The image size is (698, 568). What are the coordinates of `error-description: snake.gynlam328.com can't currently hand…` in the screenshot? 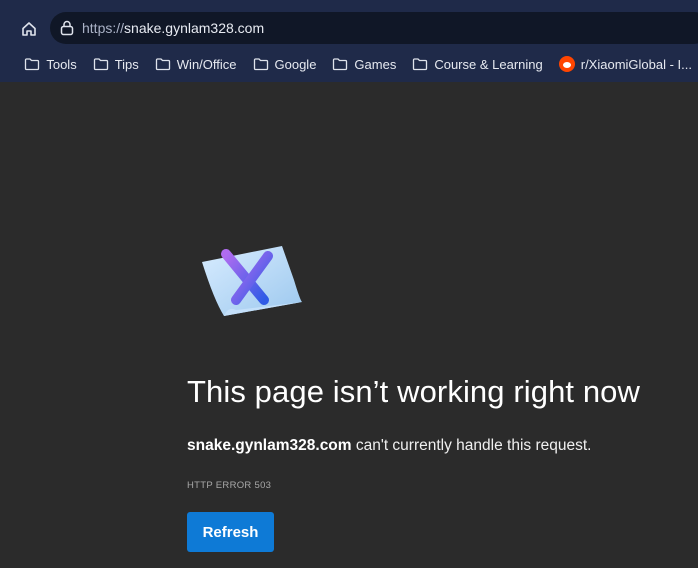 It's located at (389, 446).